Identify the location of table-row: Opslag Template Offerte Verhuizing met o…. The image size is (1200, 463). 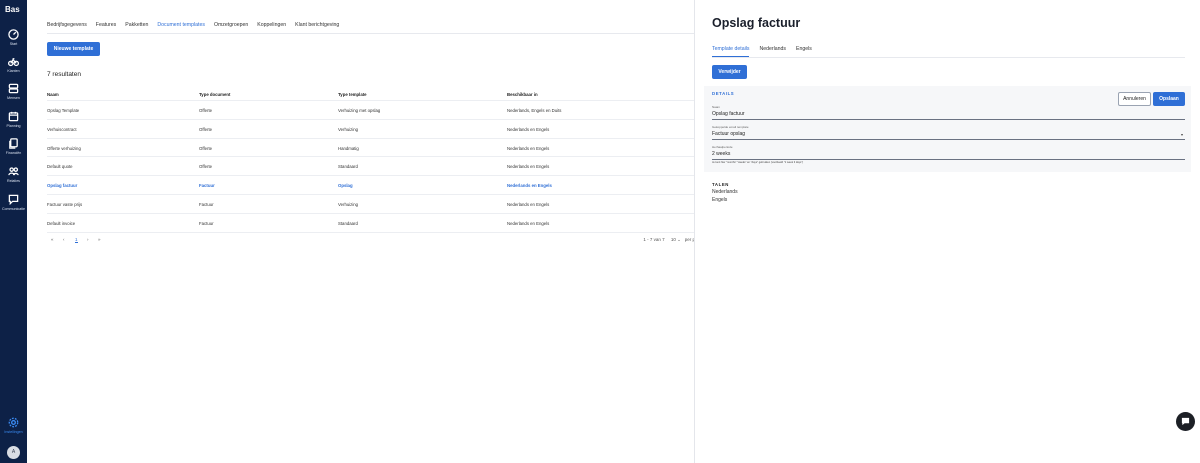
(376, 110).